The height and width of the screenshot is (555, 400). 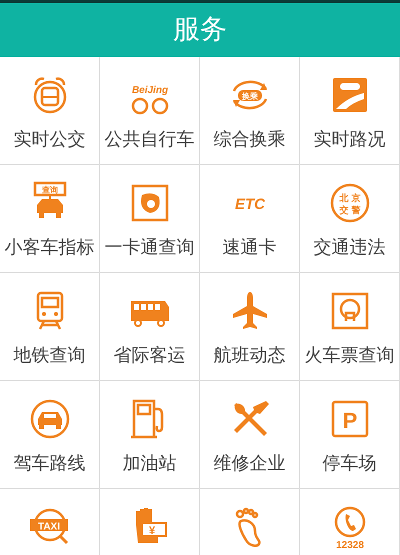 What do you see at coordinates (50, 327) in the screenshot?
I see `service-tile: 地铁查询` at bounding box center [50, 327].